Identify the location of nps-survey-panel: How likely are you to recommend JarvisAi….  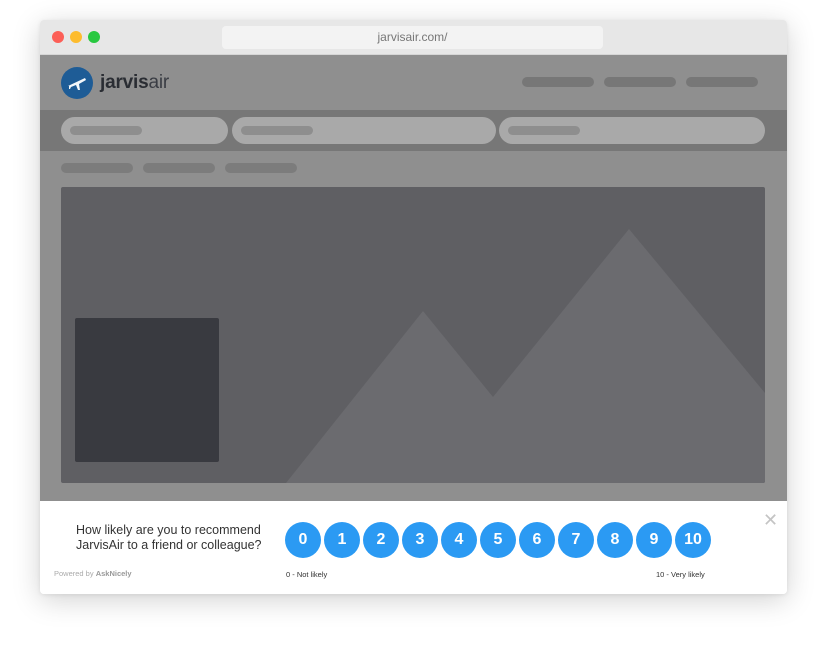
(413, 547).